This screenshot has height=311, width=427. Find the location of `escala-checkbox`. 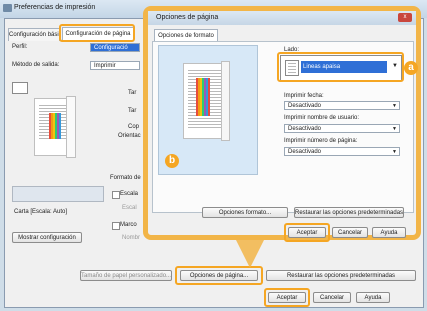

escala-checkbox is located at coordinates (116, 195).